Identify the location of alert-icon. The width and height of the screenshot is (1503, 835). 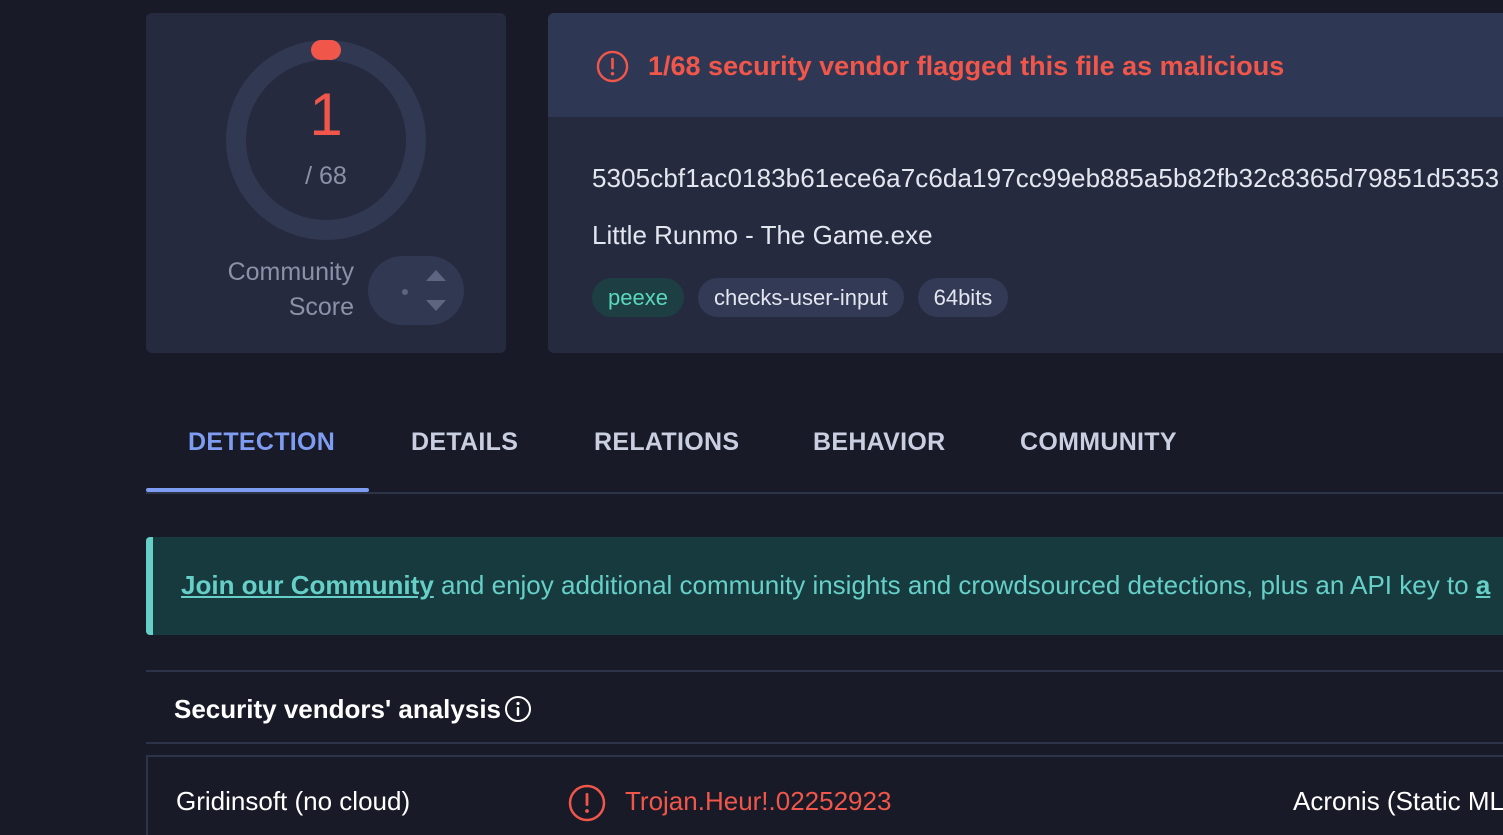
(612, 66).